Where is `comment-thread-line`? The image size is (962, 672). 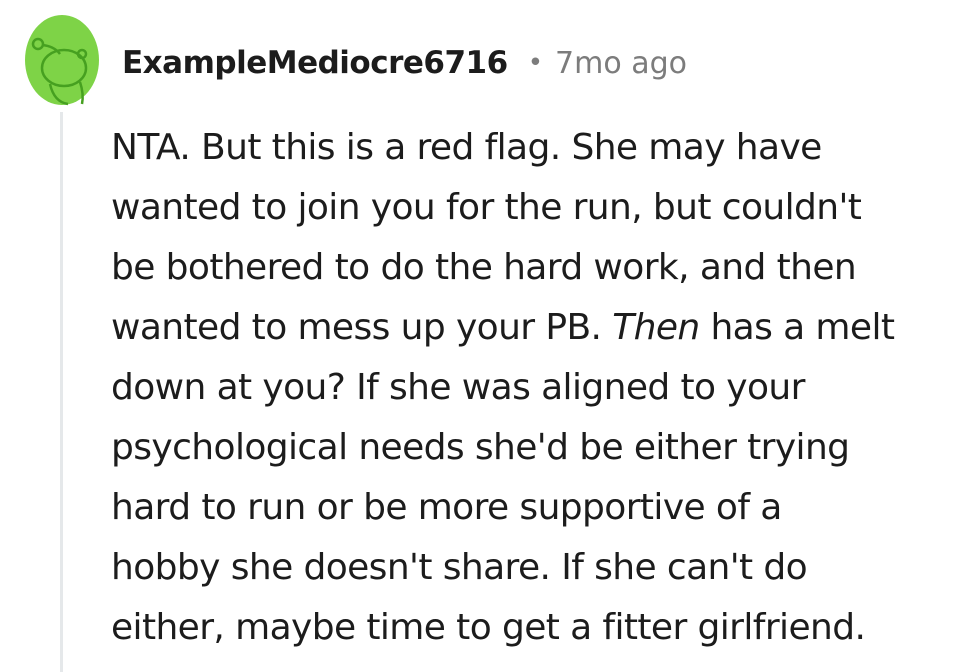 comment-thread-line is located at coordinates (61, 392).